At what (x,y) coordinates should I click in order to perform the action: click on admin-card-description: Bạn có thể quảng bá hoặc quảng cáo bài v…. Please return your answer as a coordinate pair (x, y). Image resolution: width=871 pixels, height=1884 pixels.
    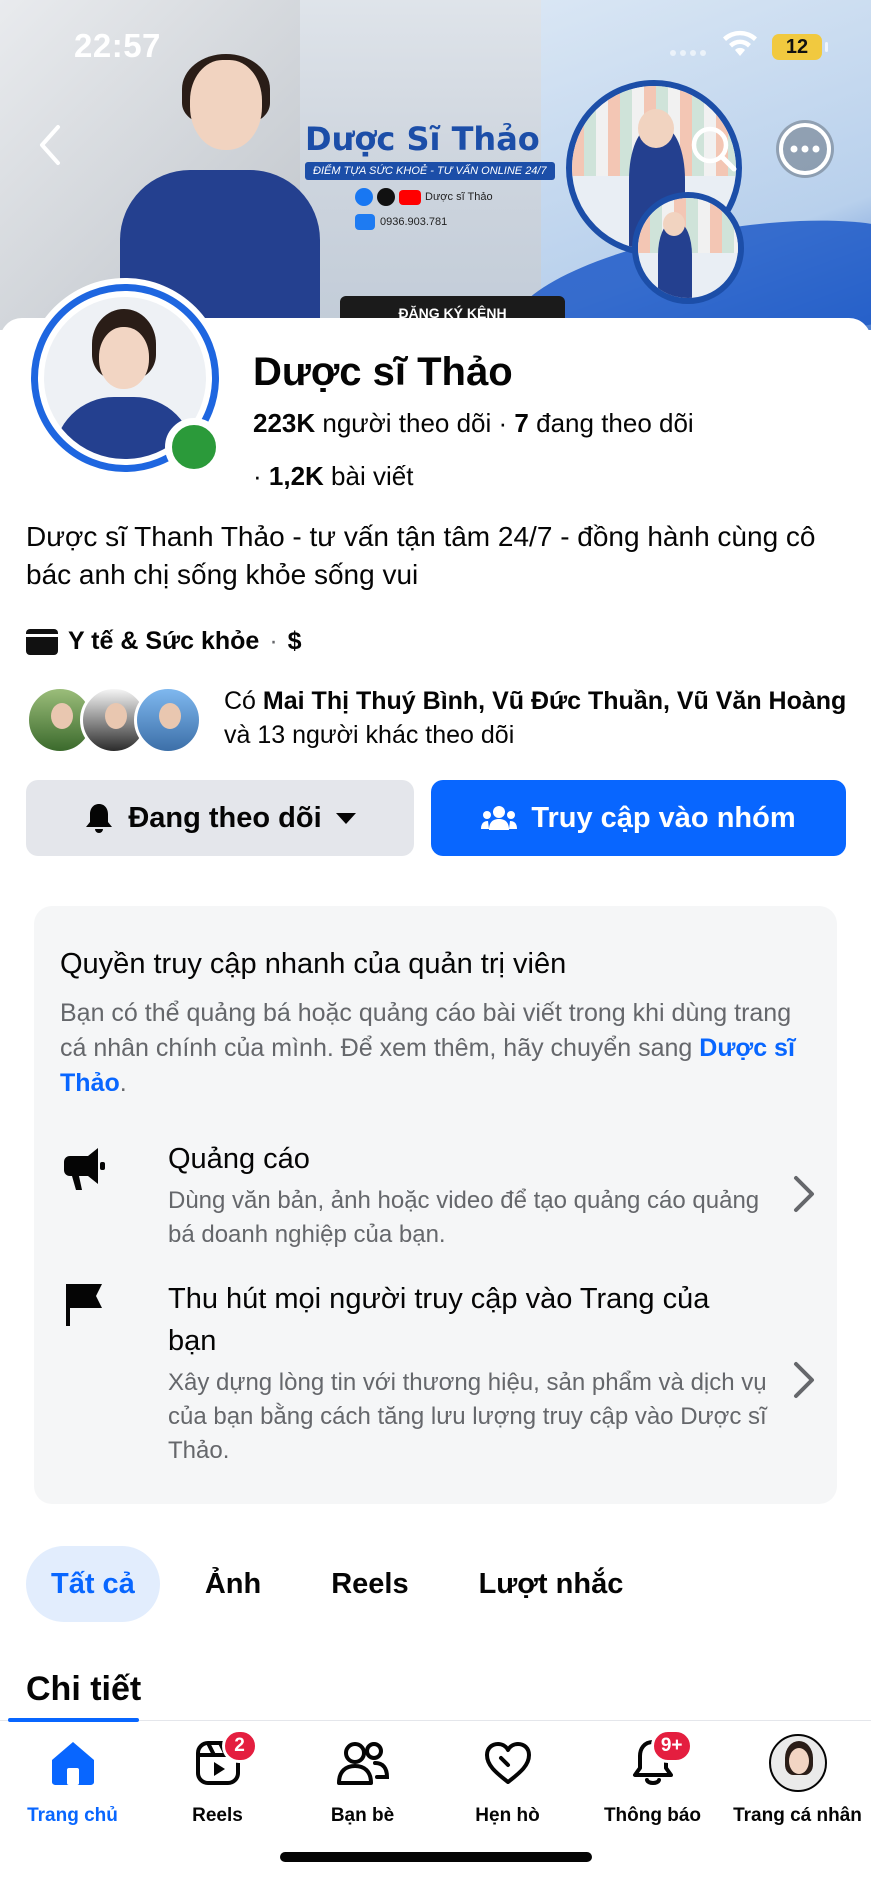
    Looking at the image, I should click on (430, 1048).